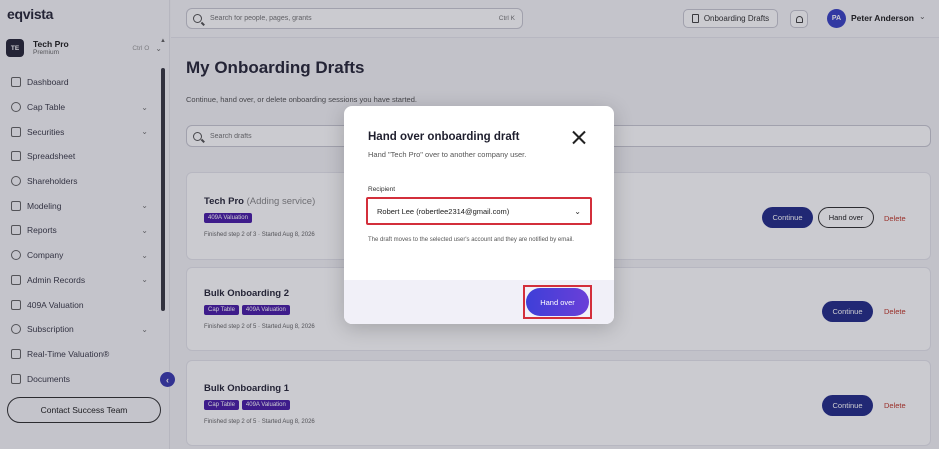 The height and width of the screenshot is (449, 939). I want to click on close-icon, so click(579, 137).